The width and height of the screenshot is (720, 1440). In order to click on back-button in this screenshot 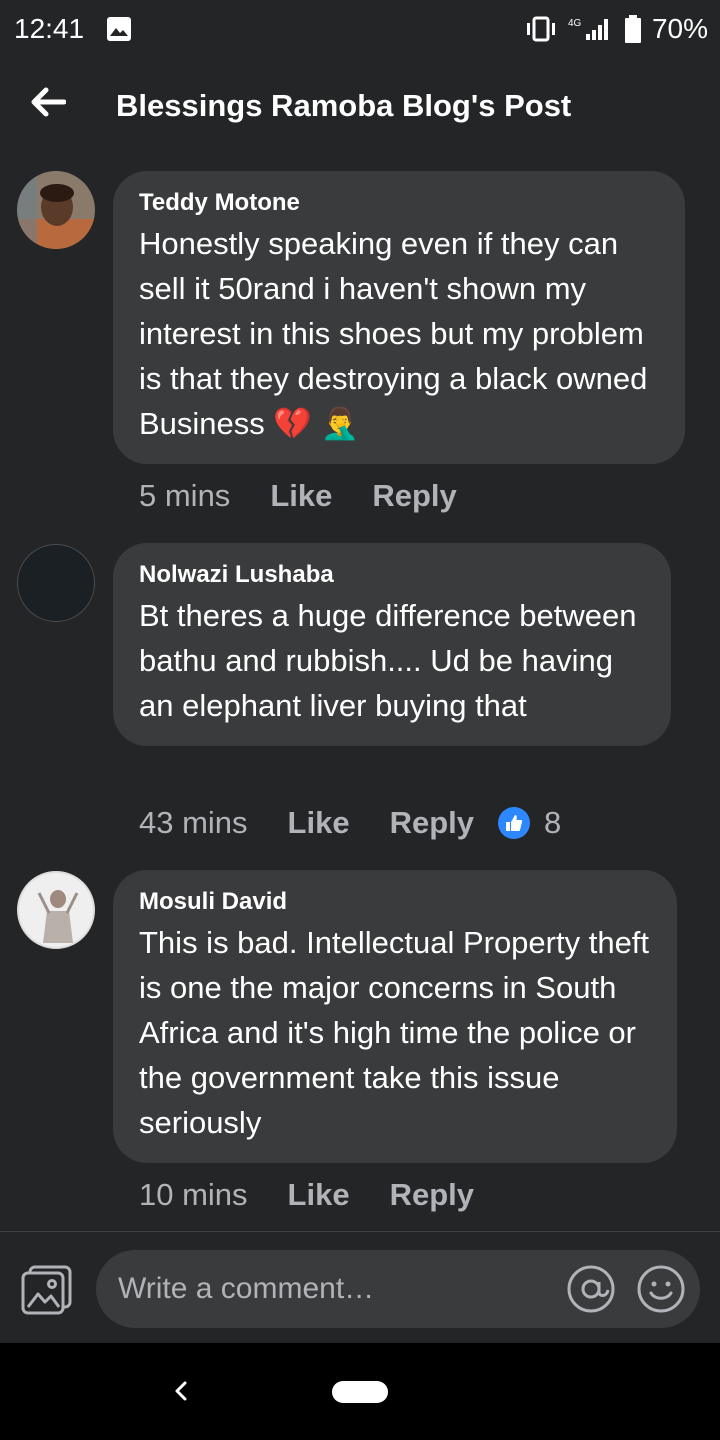, I will do `click(48, 102)`.